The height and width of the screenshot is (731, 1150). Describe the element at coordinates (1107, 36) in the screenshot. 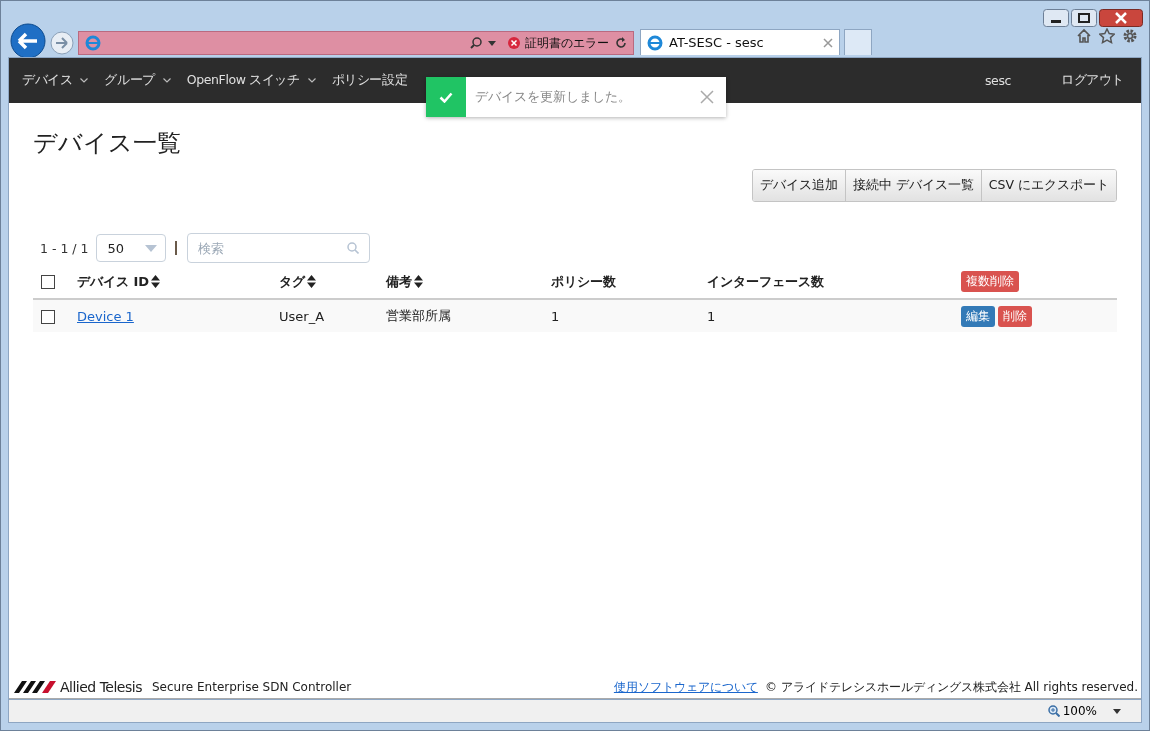

I see `star-icon` at that location.